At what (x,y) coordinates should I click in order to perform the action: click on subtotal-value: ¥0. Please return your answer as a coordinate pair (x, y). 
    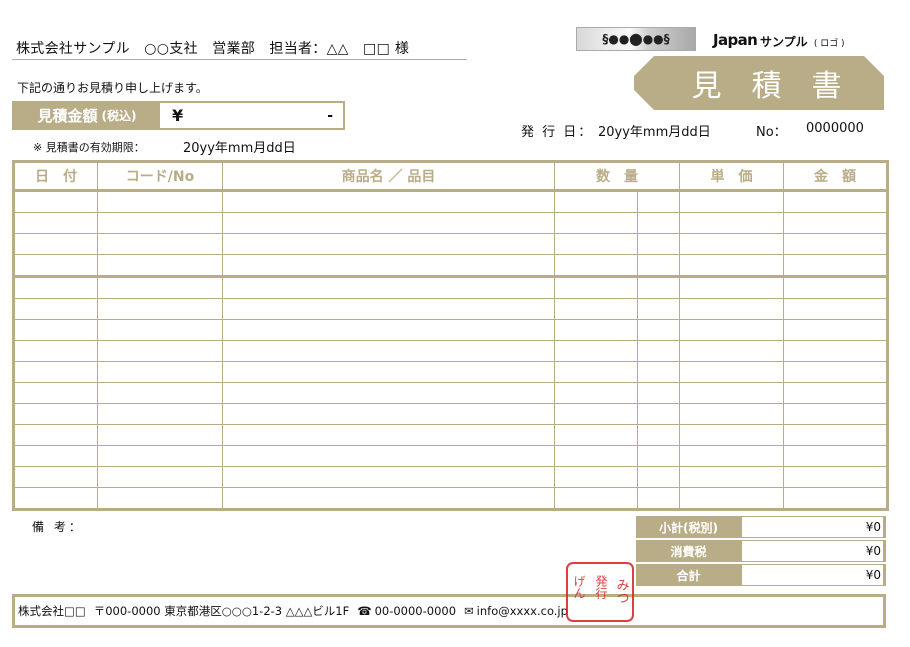
    Looking at the image, I should click on (813, 527).